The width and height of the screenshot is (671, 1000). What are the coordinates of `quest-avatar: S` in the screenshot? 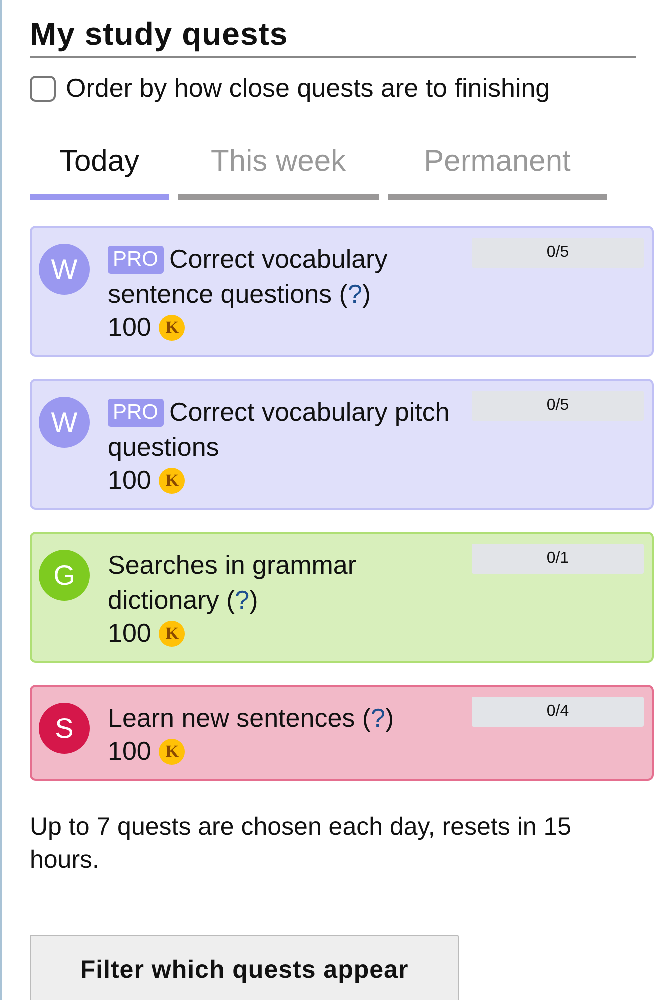 It's located at (64, 728).